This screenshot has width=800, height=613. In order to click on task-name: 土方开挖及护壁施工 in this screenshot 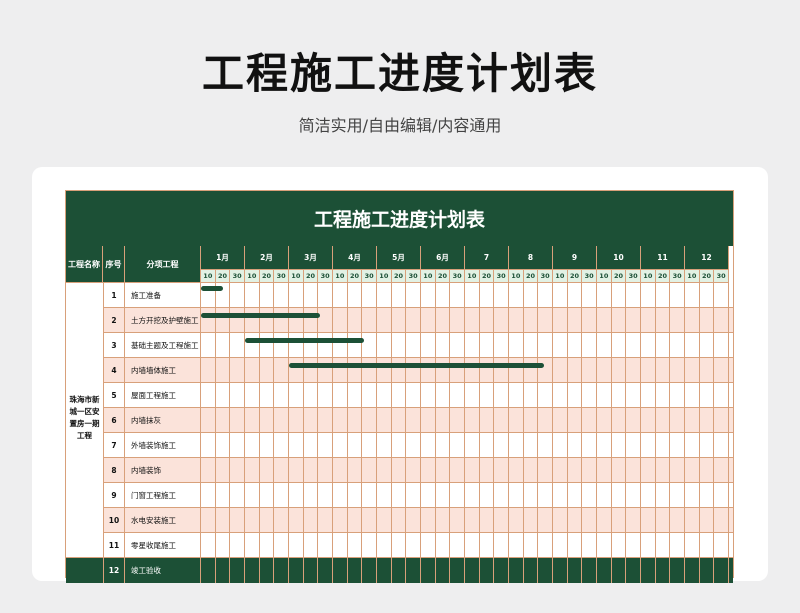, I will do `click(163, 320)`.